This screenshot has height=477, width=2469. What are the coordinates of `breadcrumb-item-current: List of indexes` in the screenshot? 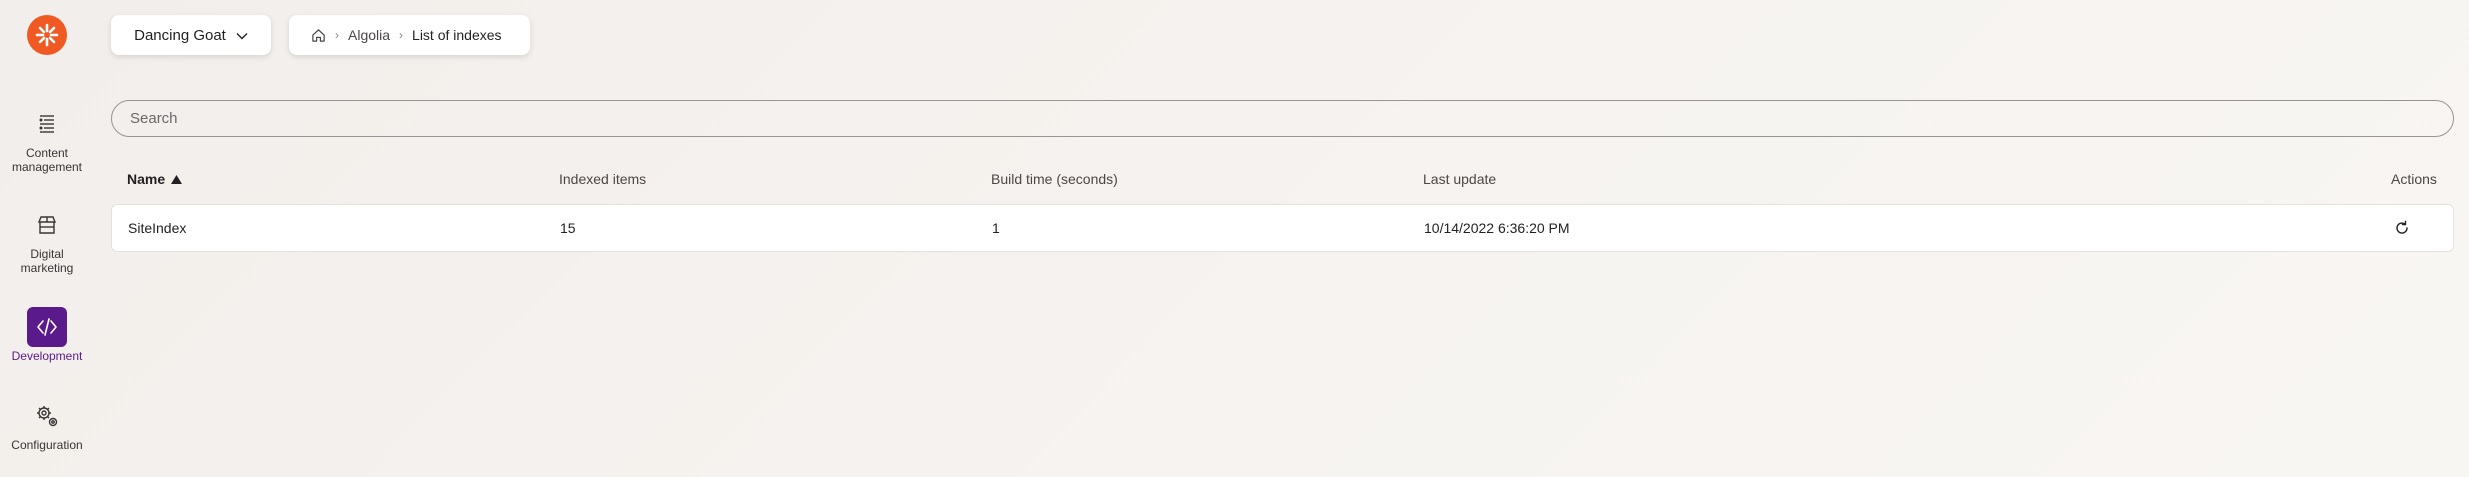 It's located at (457, 35).